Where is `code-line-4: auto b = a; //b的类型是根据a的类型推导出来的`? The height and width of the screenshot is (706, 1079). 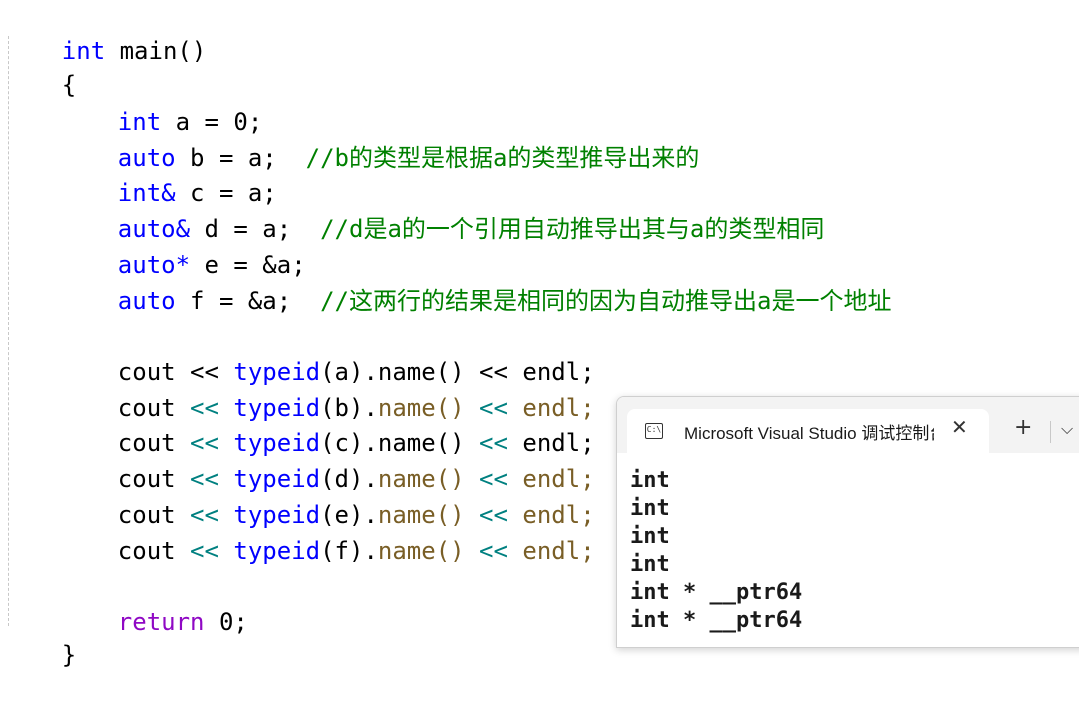
code-line-4: auto b = a; //b的类型是根据a的类型推导出来的 is located at coordinates (352, 139).